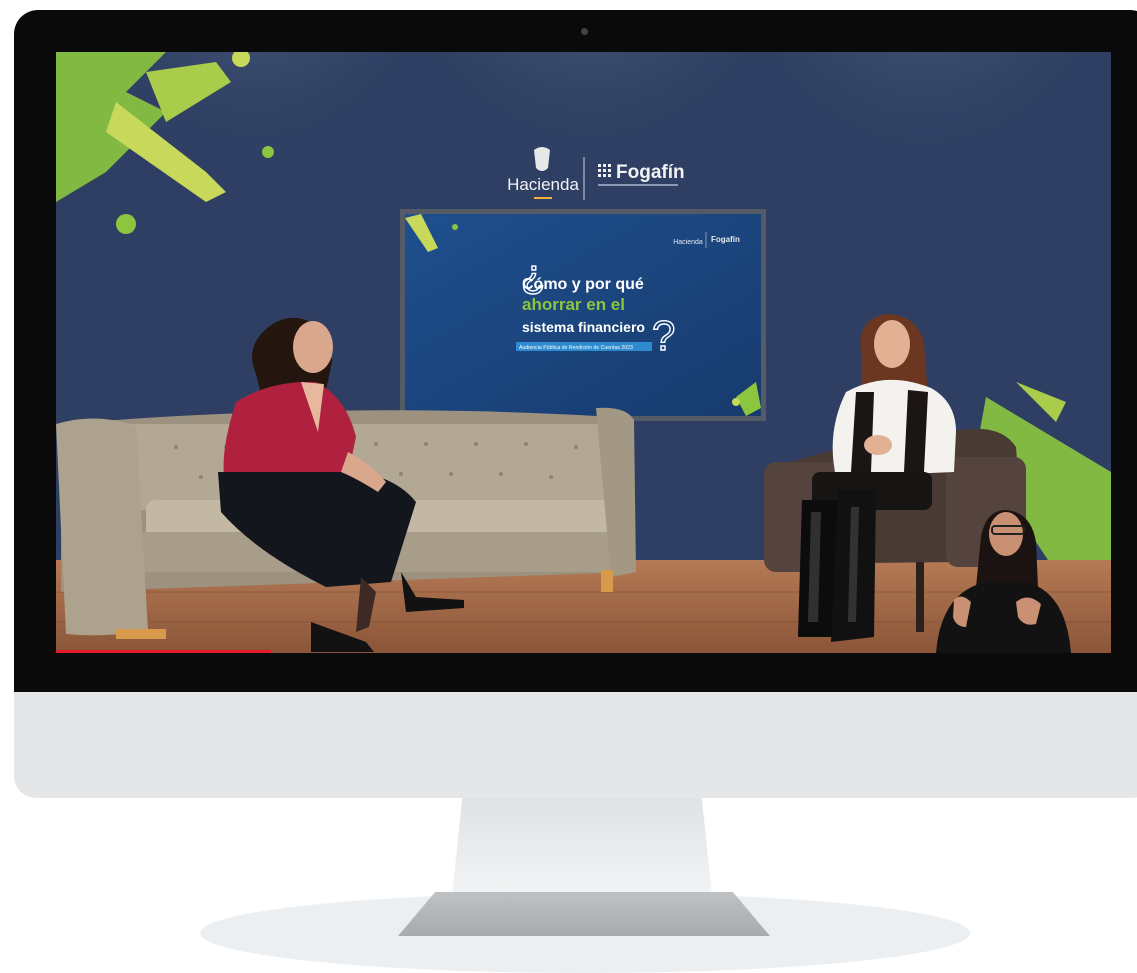  I want to click on video-progress-bar, so click(163, 651).